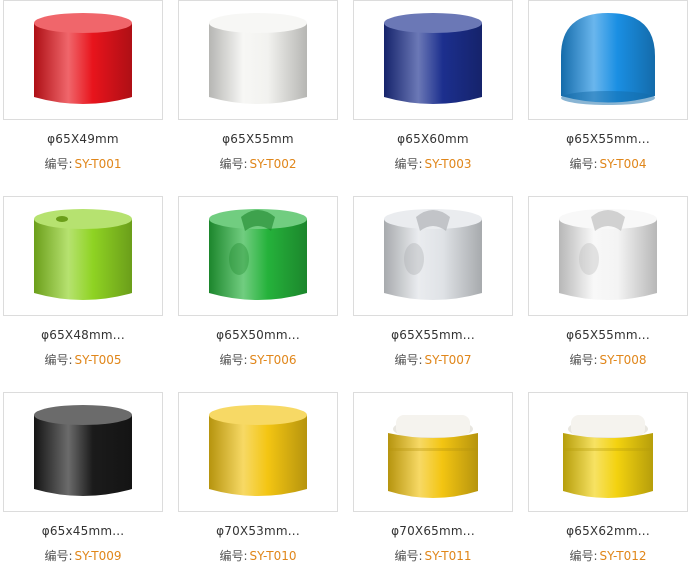 Image resolution: width=691 pixels, height=573 pixels. Describe the element at coordinates (273, 556) in the screenshot. I see `code-value: SY-T010` at that location.